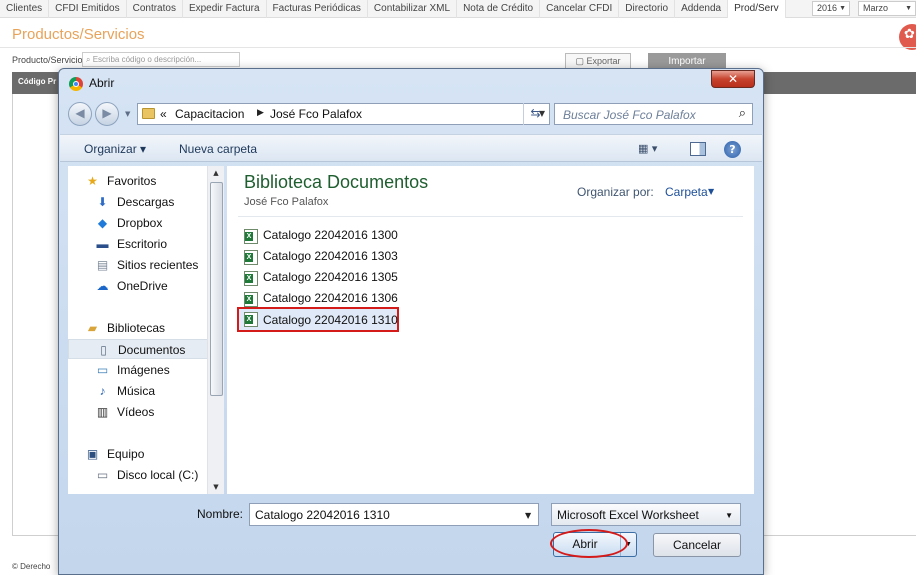 Image resolution: width=916 pixels, height=575 pixels. I want to click on nav-documentos: ▯ Documentos, so click(138, 349).